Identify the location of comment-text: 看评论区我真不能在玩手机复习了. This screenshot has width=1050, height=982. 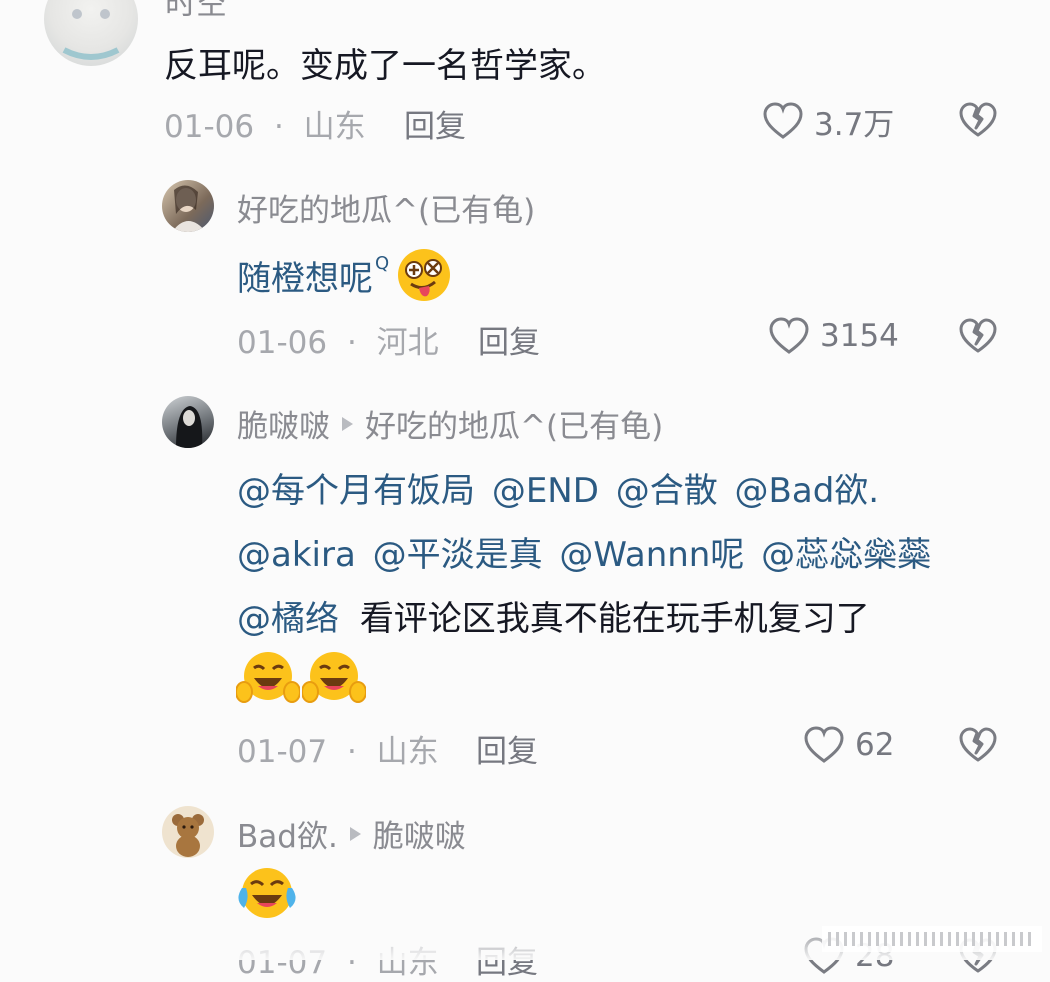
(614, 619).